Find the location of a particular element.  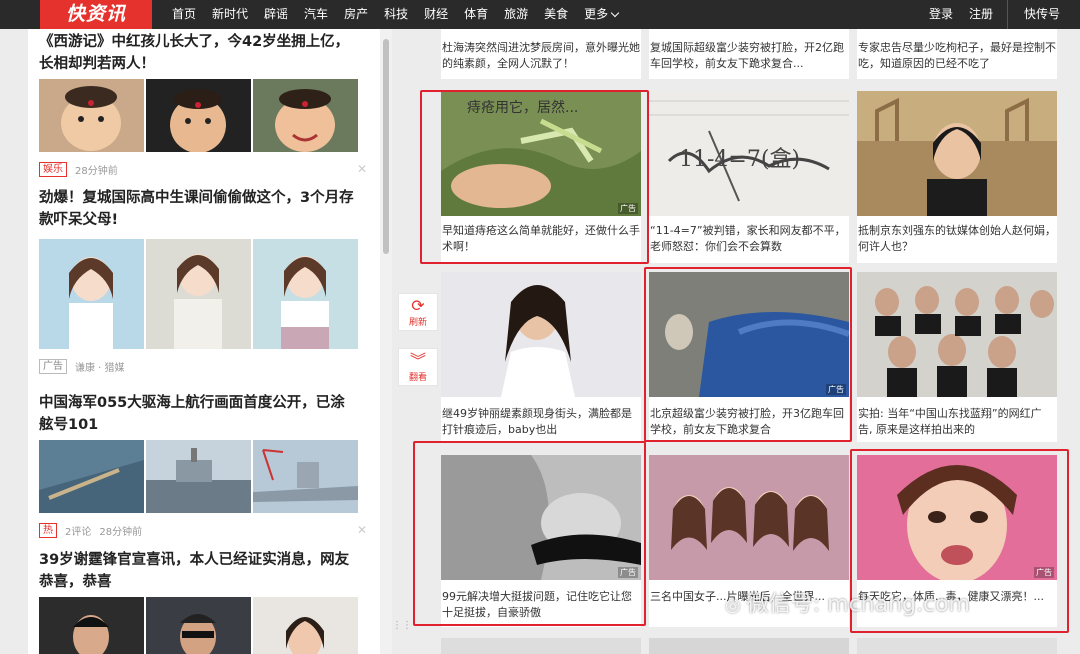

image-overlay-text: 11-4=7(盒) is located at coordinates (740, 159).